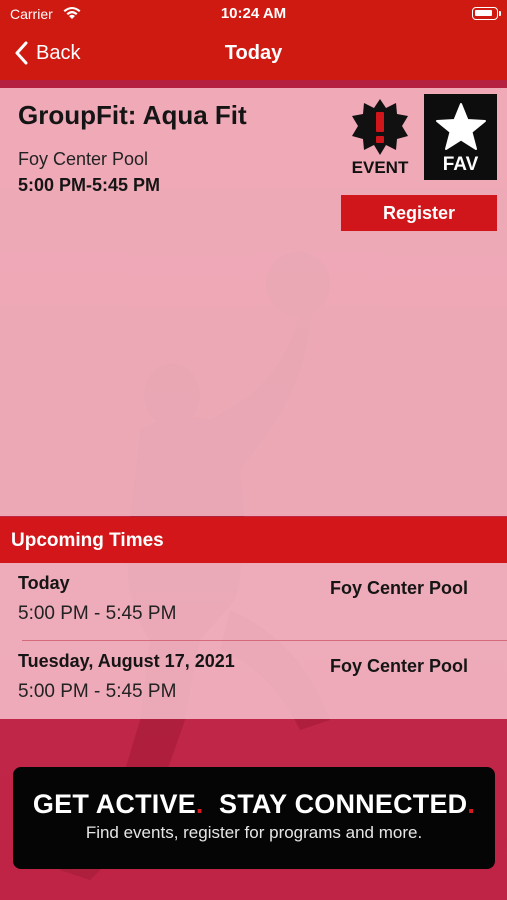 The height and width of the screenshot is (900, 507). What do you see at coordinates (343, 804) in the screenshot?
I see `promo-headline-part2: STAY CONNECTED` at bounding box center [343, 804].